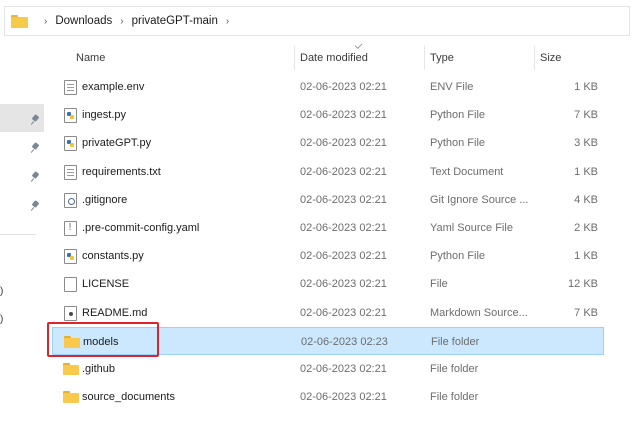 The width and height of the screenshot is (640, 446). Describe the element at coordinates (99, 369) in the screenshot. I see `file-name: .github` at that location.